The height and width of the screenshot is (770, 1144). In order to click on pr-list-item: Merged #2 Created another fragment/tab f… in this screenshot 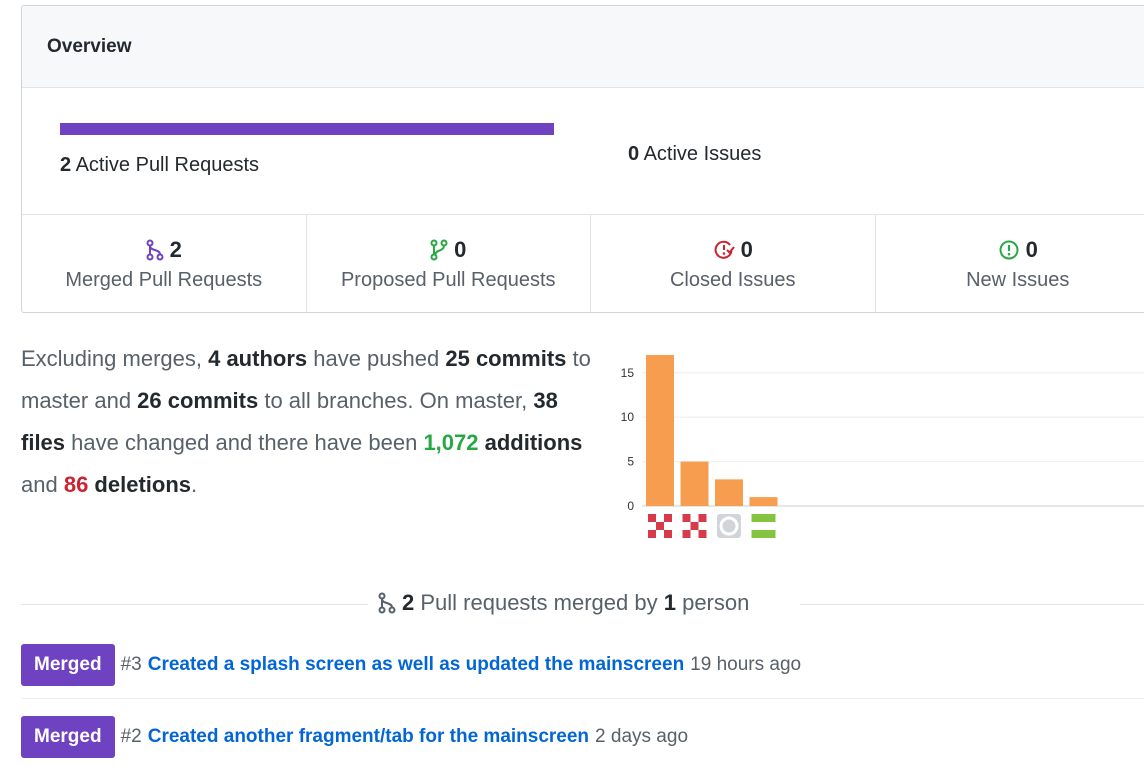, I will do `click(354, 737)`.